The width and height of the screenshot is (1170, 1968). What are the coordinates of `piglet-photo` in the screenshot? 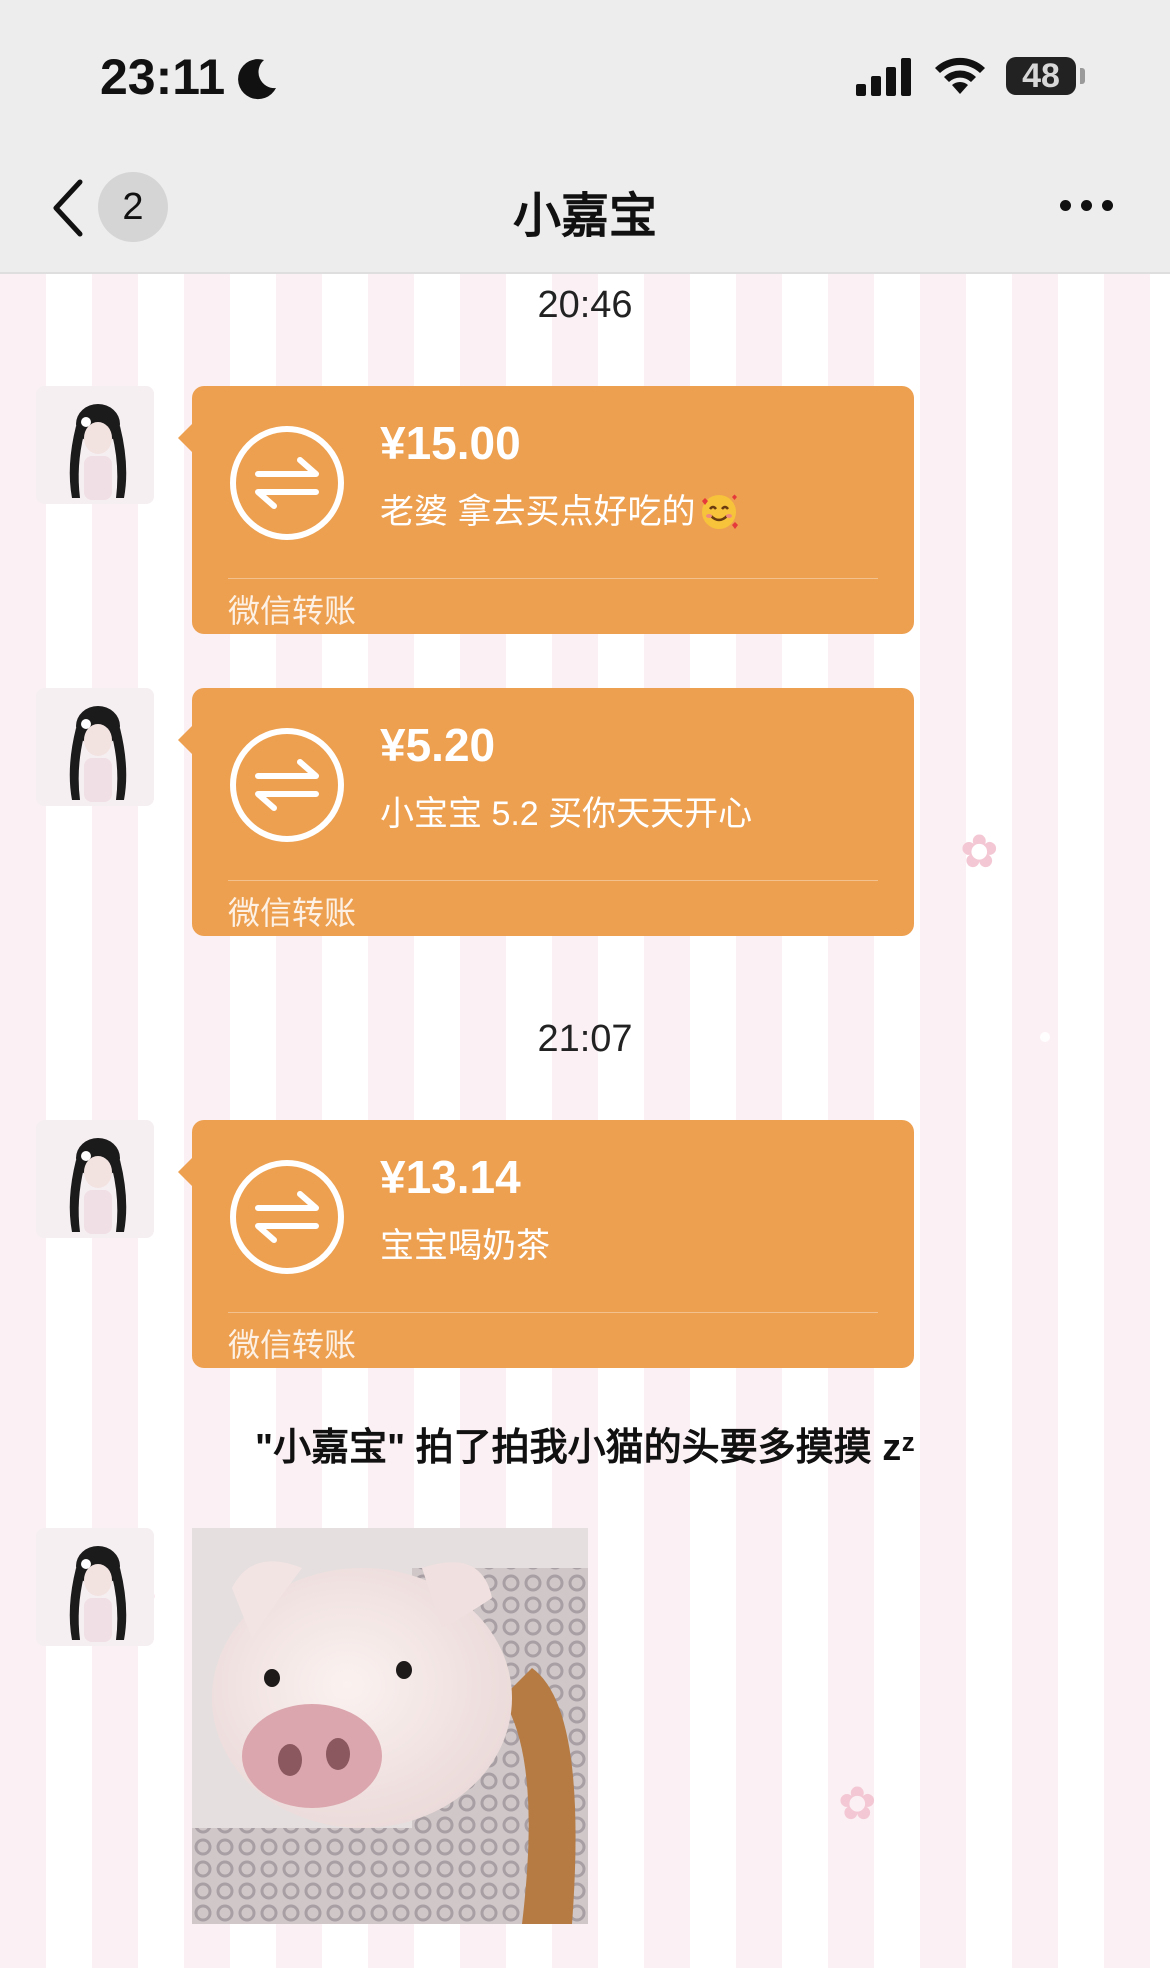 It's located at (390, 1726).